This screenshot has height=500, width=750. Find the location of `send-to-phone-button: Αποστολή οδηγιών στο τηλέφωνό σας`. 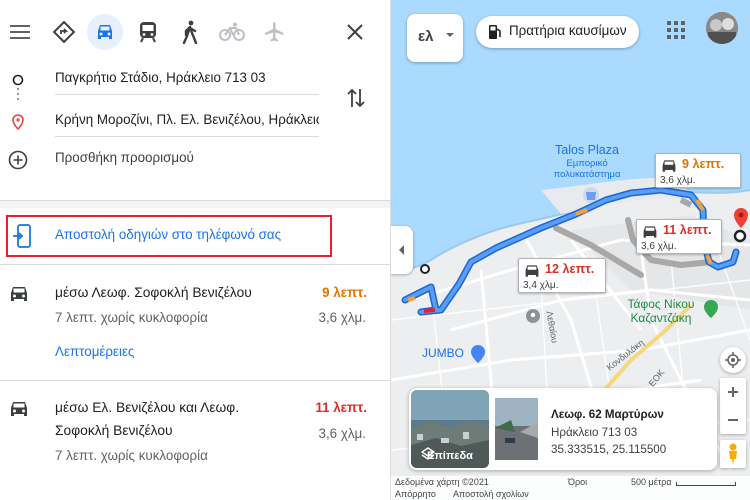

send-to-phone-button: Αποστολή οδηγιών στο τηλέφωνό σας is located at coordinates (169, 236).